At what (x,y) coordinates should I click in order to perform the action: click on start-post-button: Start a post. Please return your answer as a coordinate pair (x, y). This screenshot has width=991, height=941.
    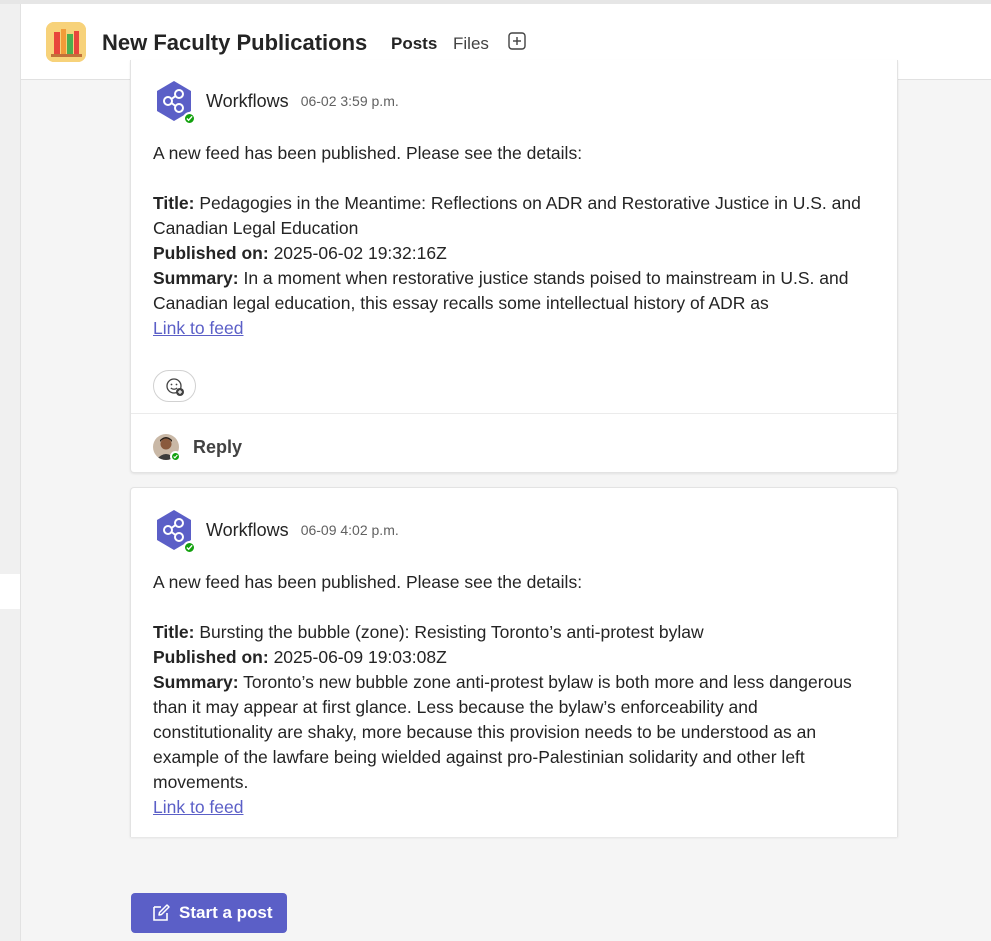
    Looking at the image, I should click on (209, 913).